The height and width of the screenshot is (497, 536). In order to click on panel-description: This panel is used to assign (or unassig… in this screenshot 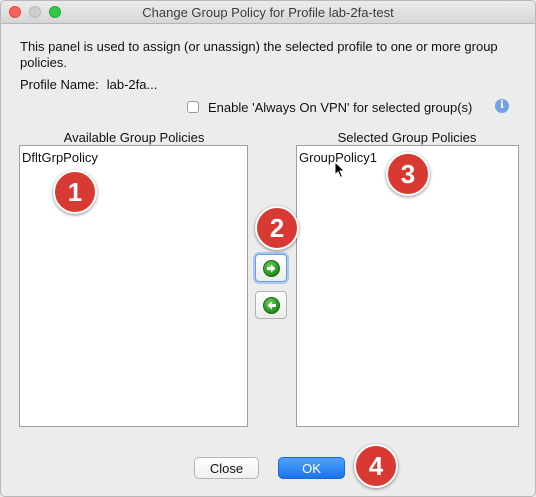, I will do `click(259, 54)`.